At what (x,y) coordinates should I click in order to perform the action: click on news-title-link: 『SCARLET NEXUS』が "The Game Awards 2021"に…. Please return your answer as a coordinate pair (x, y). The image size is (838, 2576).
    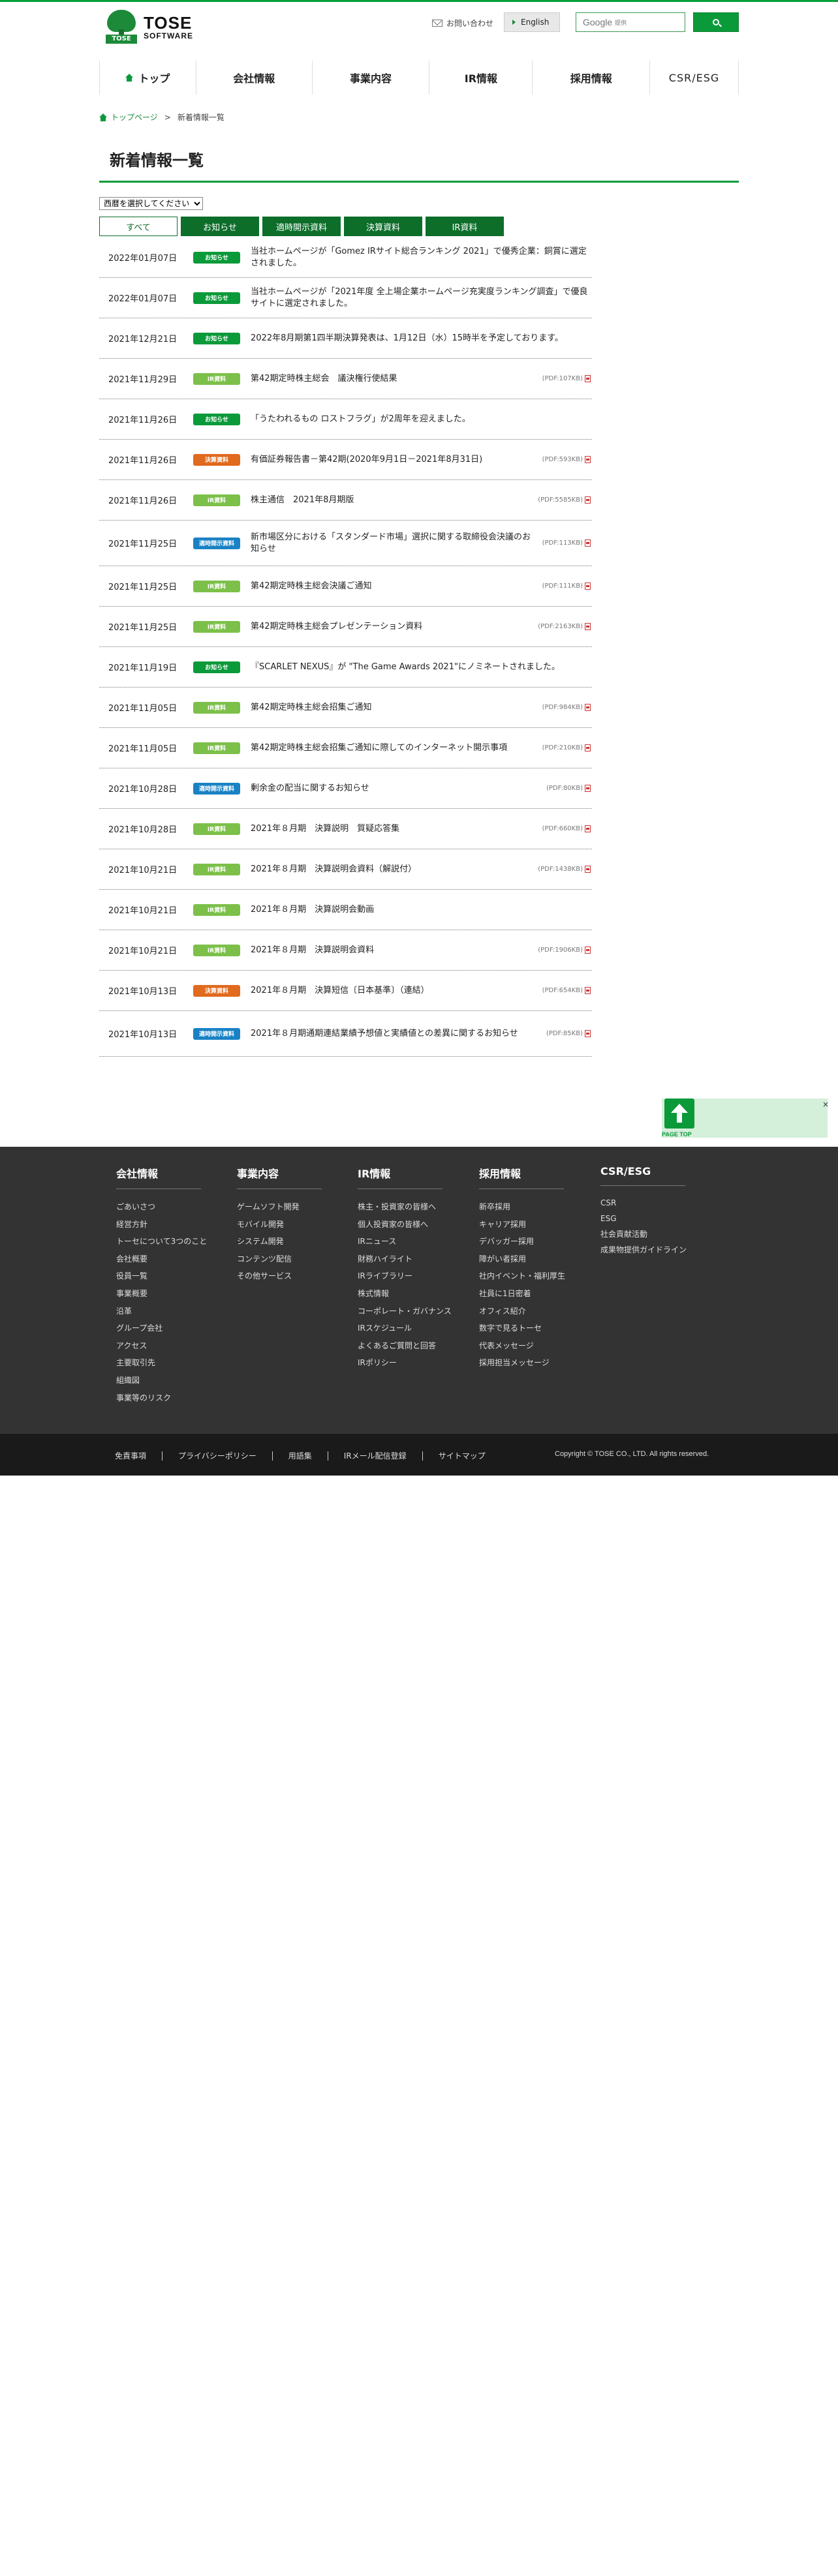
    Looking at the image, I should click on (416, 667).